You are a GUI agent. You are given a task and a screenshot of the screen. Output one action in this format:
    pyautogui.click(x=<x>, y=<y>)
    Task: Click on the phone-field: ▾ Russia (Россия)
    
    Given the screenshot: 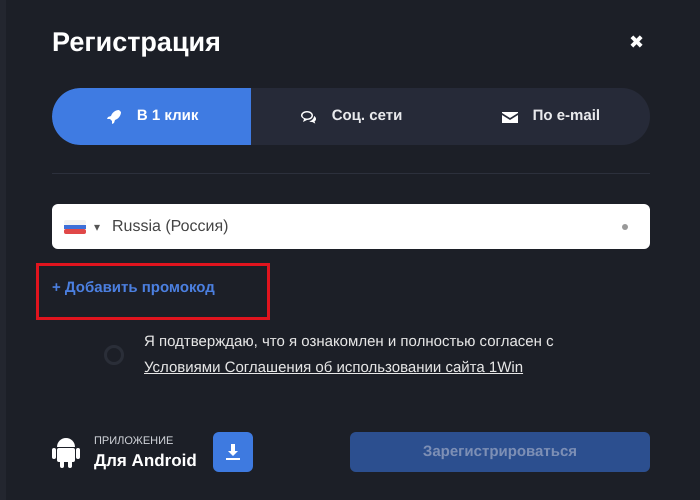 What is the action you would take?
    pyautogui.click(x=351, y=226)
    